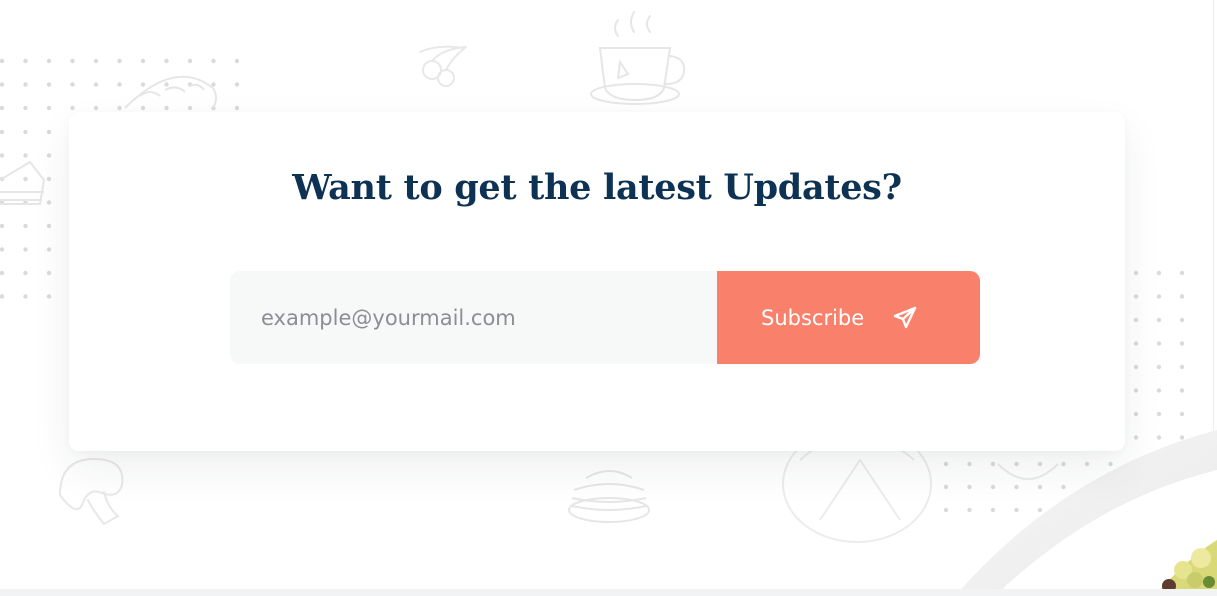 The height and width of the screenshot is (596, 1217). I want to click on teacup-doodle-icon, so click(638, 58).